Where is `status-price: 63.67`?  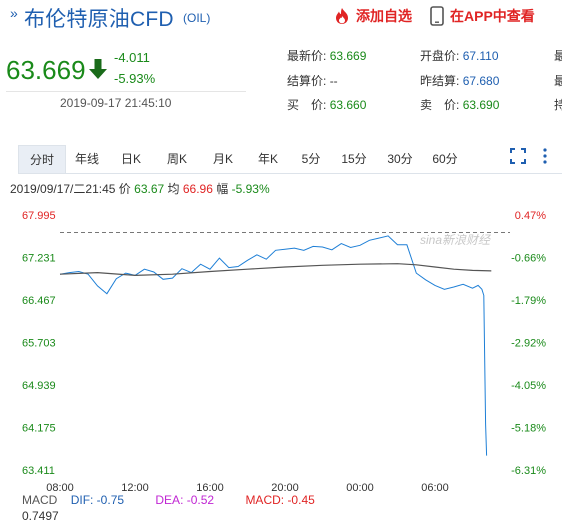
status-price: 63.67 is located at coordinates (149, 189).